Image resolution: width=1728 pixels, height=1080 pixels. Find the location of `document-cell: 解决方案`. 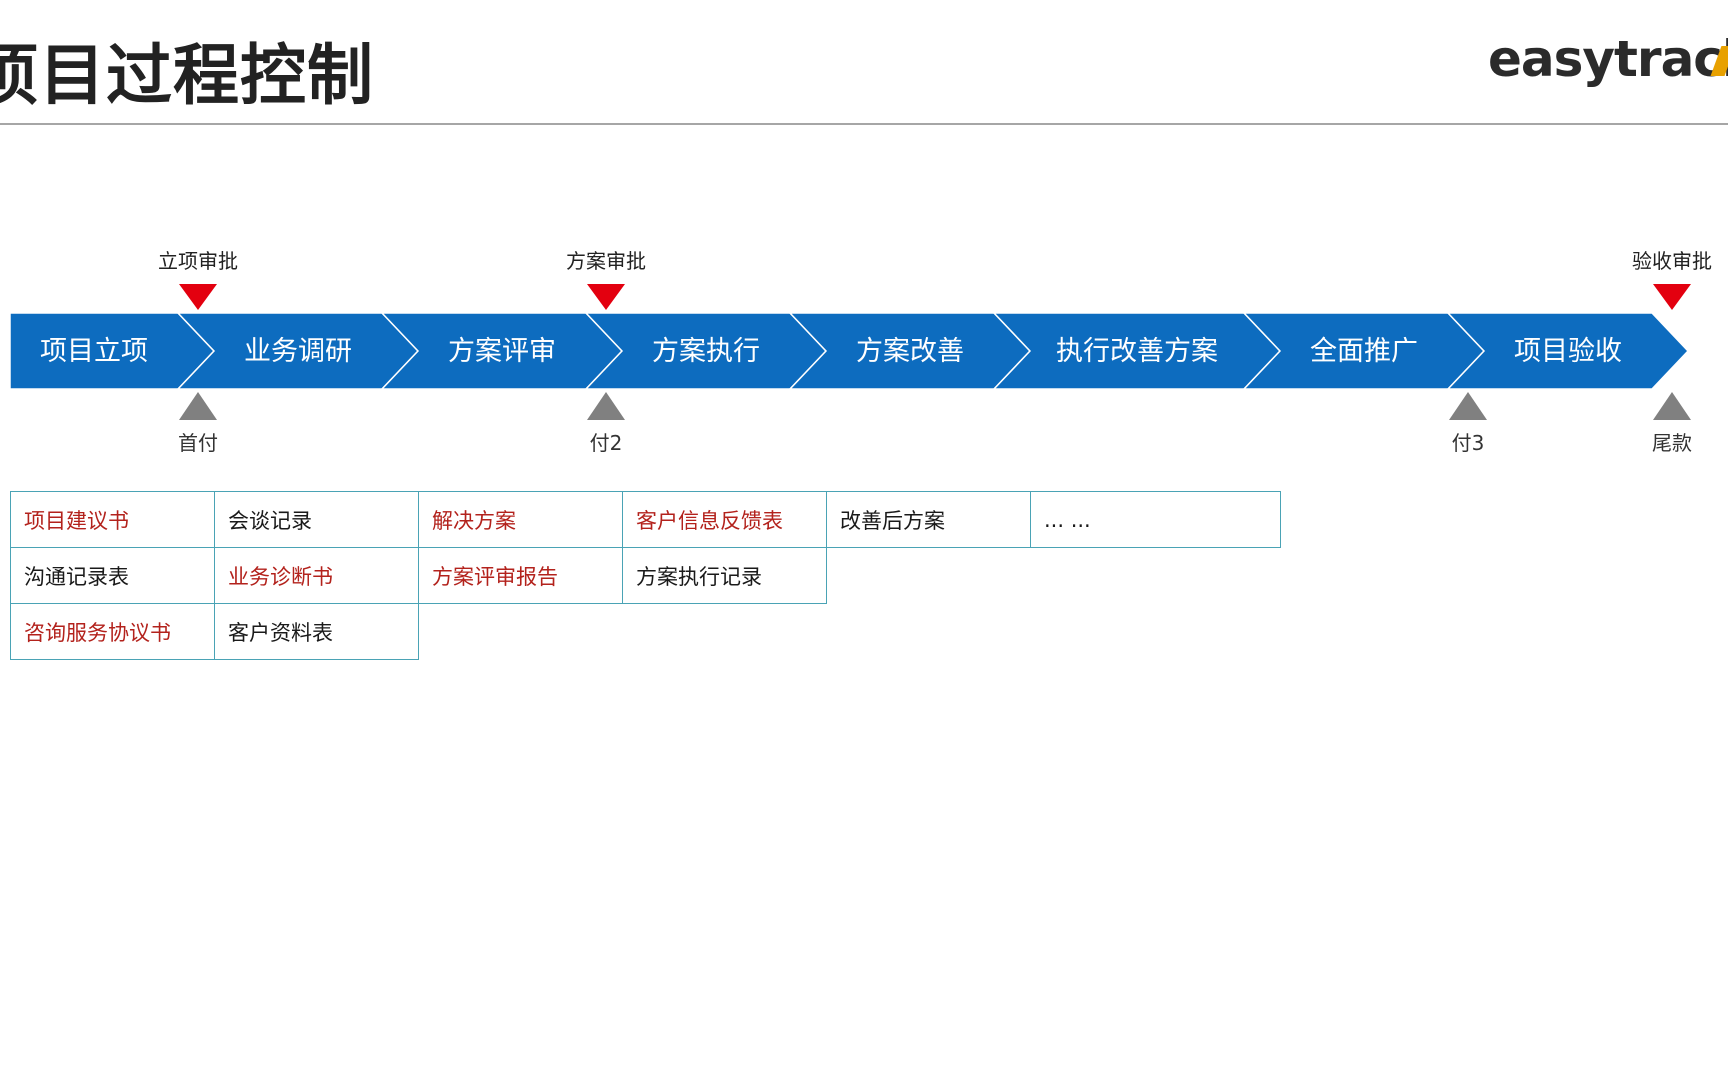

document-cell: 解决方案 is located at coordinates (520, 519).